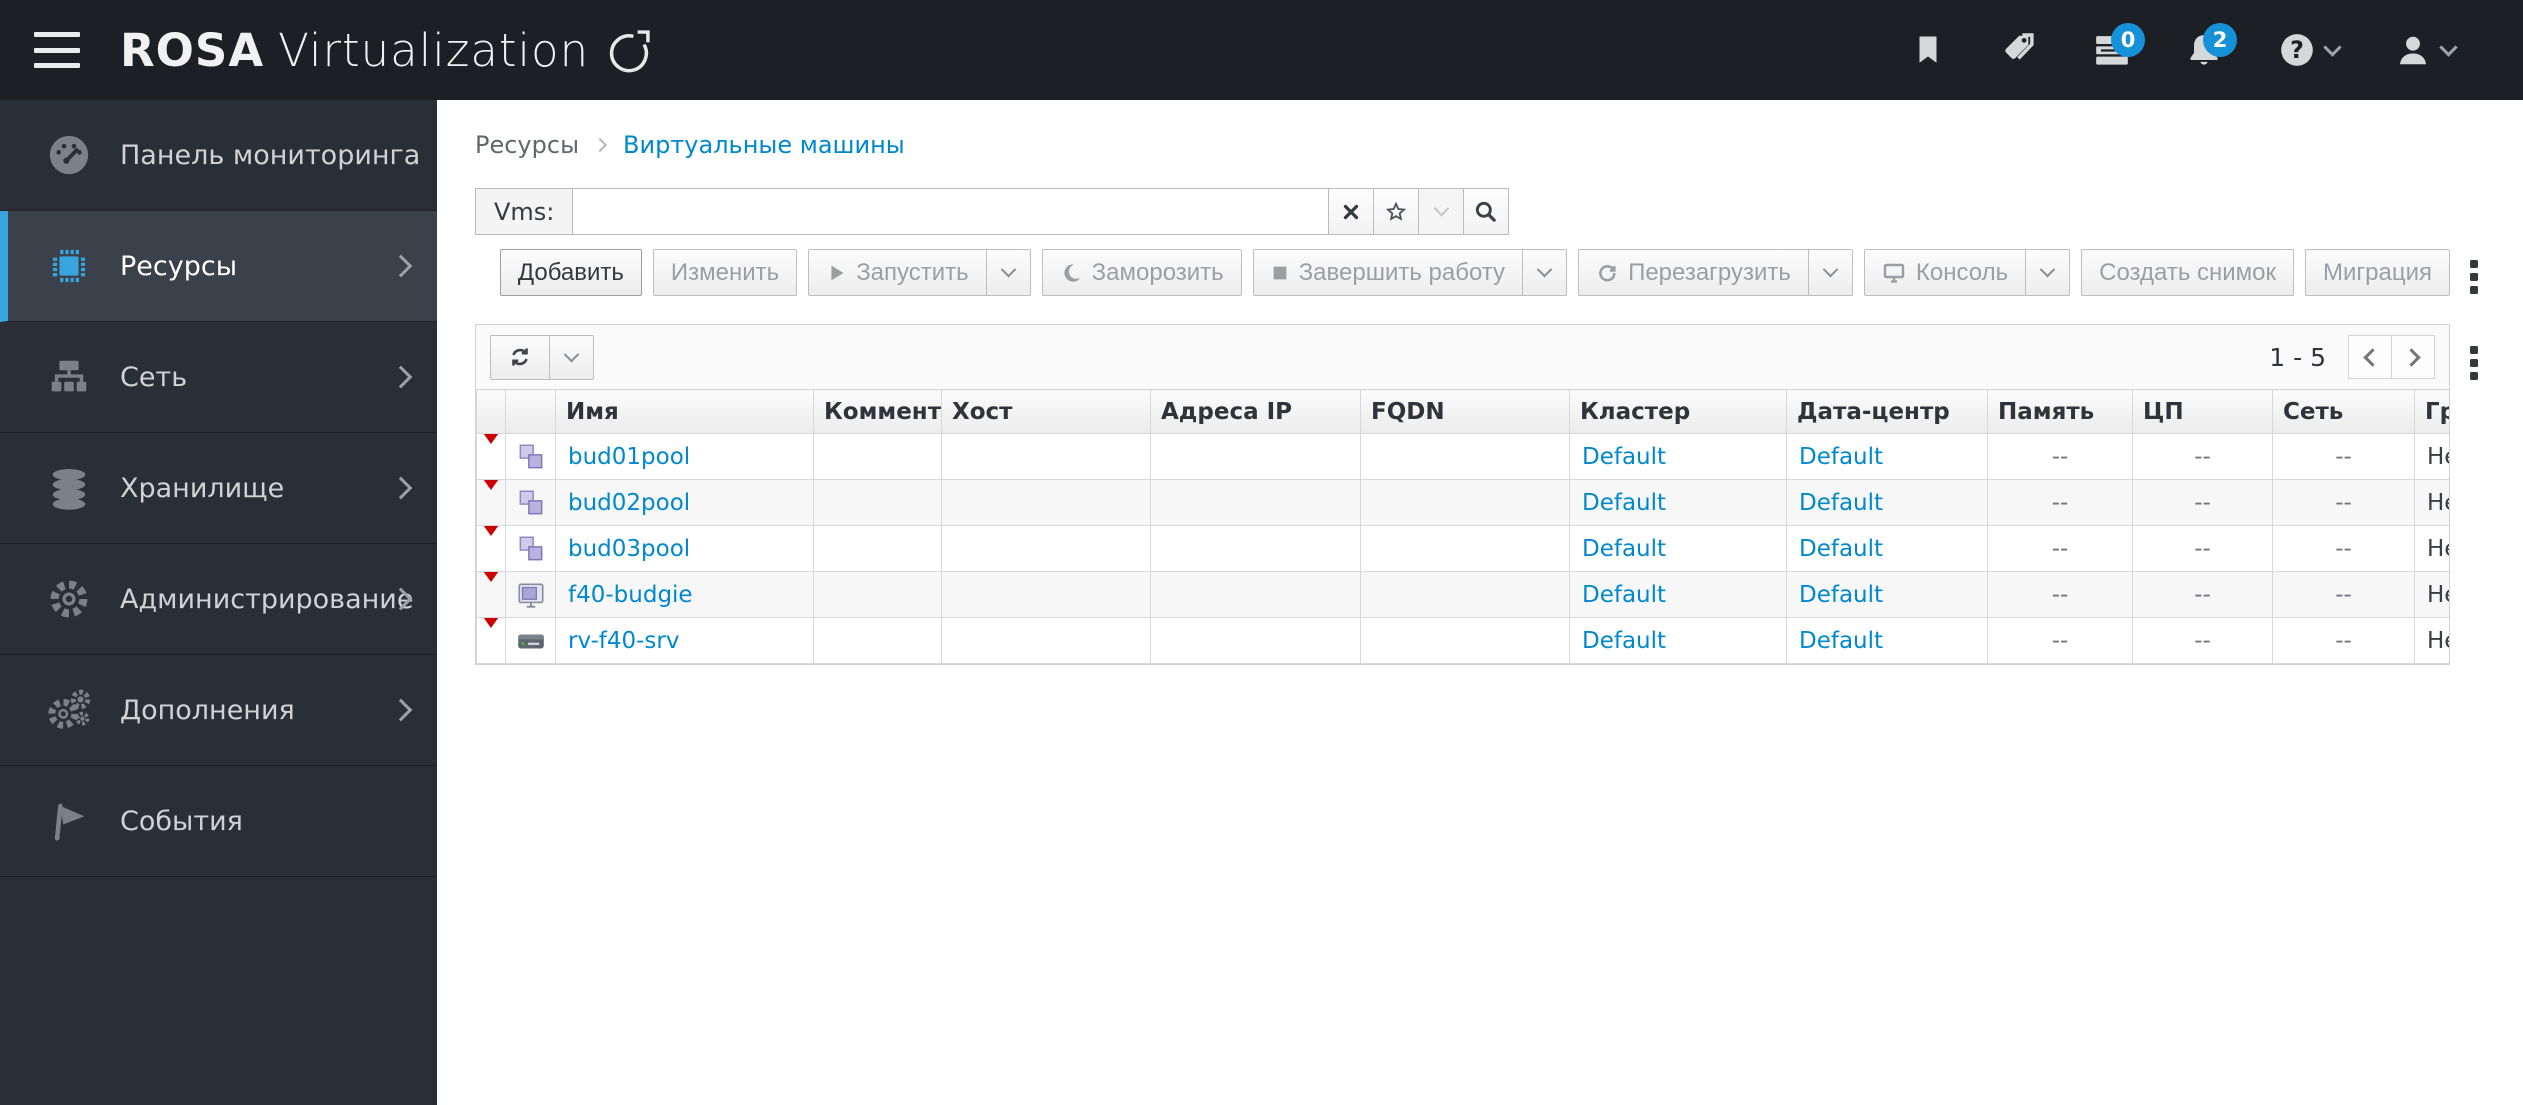 The height and width of the screenshot is (1105, 2523). What do you see at coordinates (1255, 411) in the screenshot?
I see `col-ip: Адреса IP` at bounding box center [1255, 411].